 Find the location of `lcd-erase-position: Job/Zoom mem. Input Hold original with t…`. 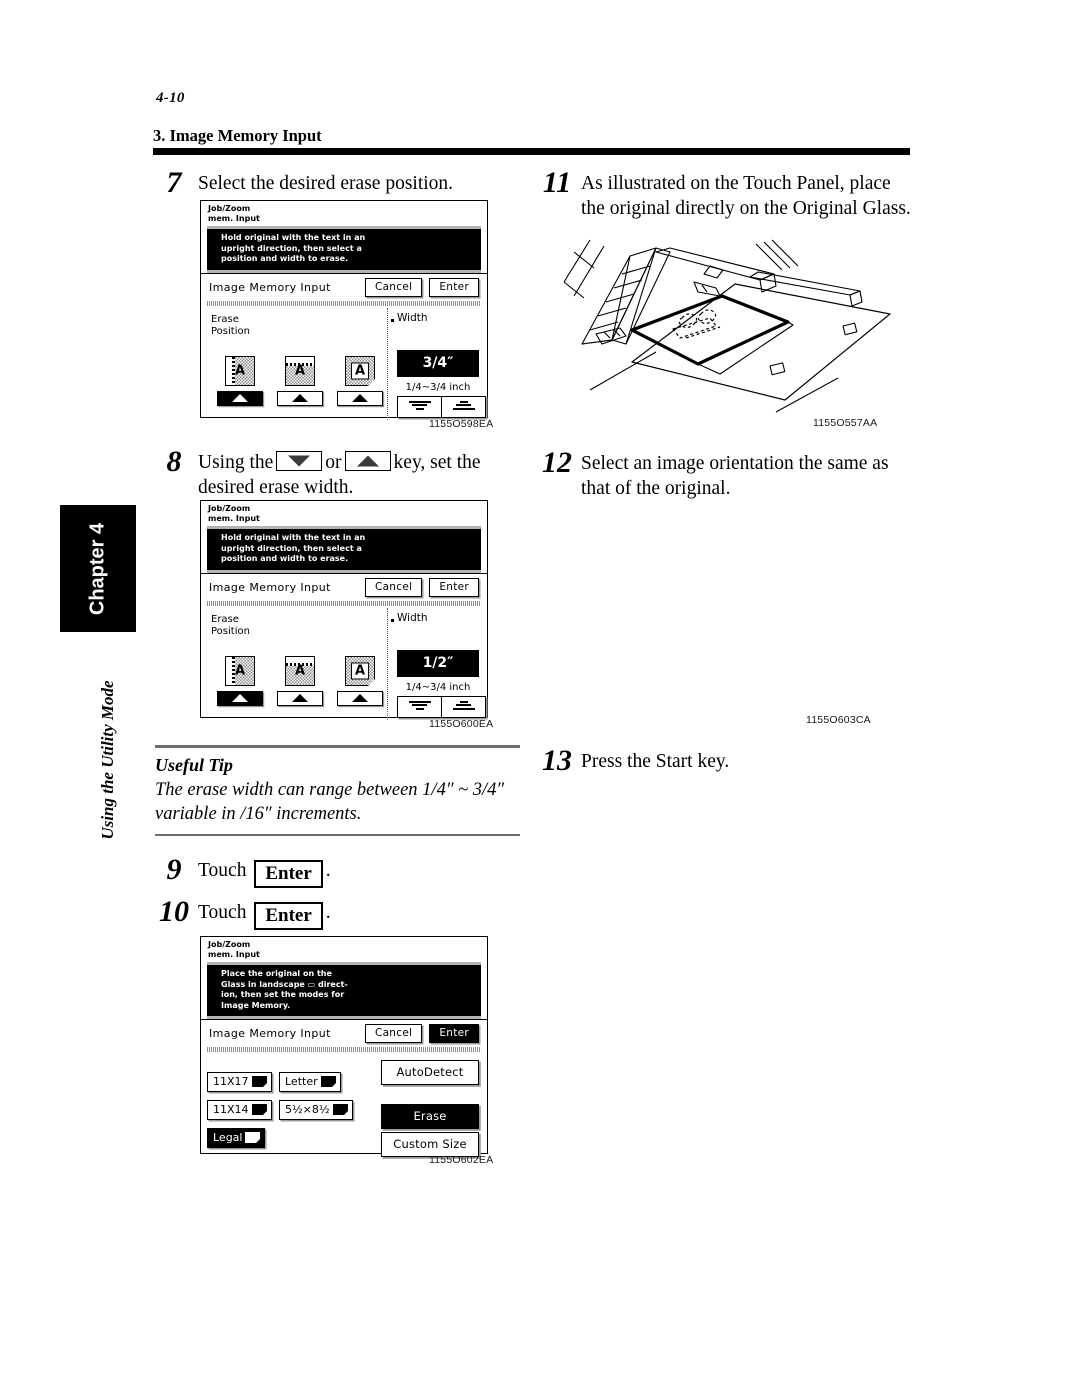

lcd-erase-position: Job/Zoom mem. Input Hold original with t… is located at coordinates (344, 310).